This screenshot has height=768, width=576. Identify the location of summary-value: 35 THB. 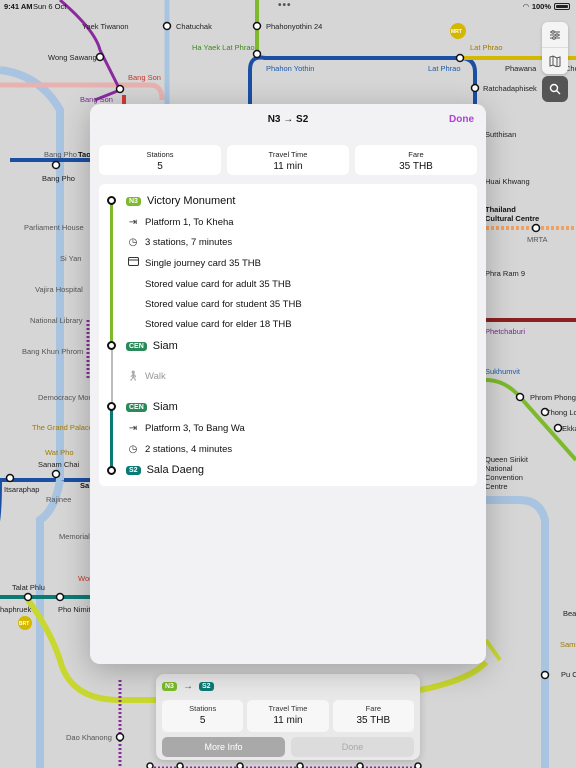
(416, 166).